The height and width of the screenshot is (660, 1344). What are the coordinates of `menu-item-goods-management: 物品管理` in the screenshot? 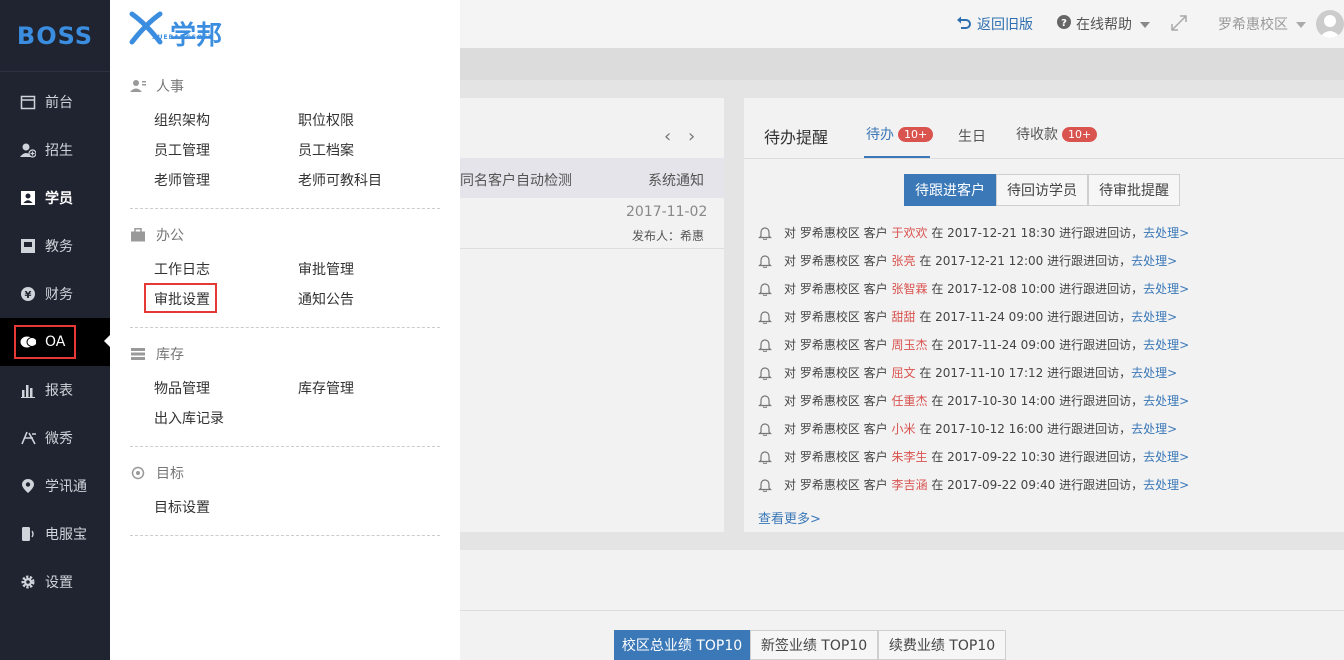 It's located at (182, 388).